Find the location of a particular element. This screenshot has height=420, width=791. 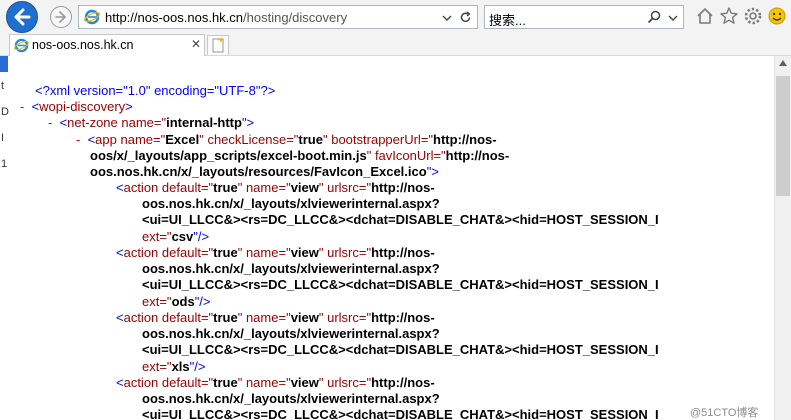

watermark: @51CTO博客 is located at coordinates (724, 413).